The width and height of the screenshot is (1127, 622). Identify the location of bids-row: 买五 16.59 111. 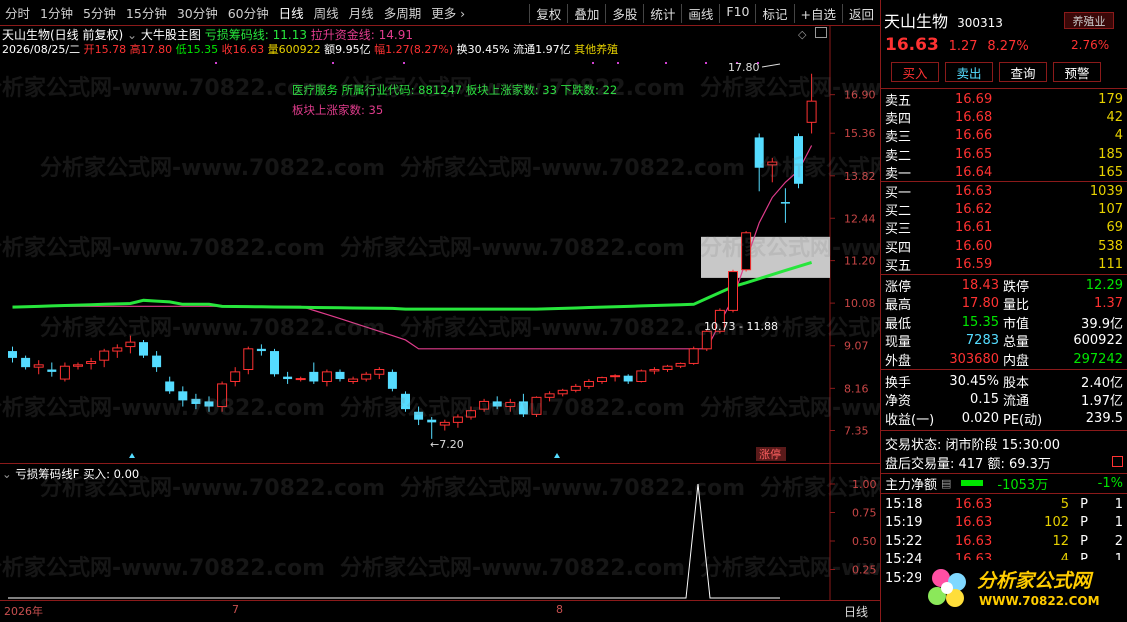
(1004, 265).